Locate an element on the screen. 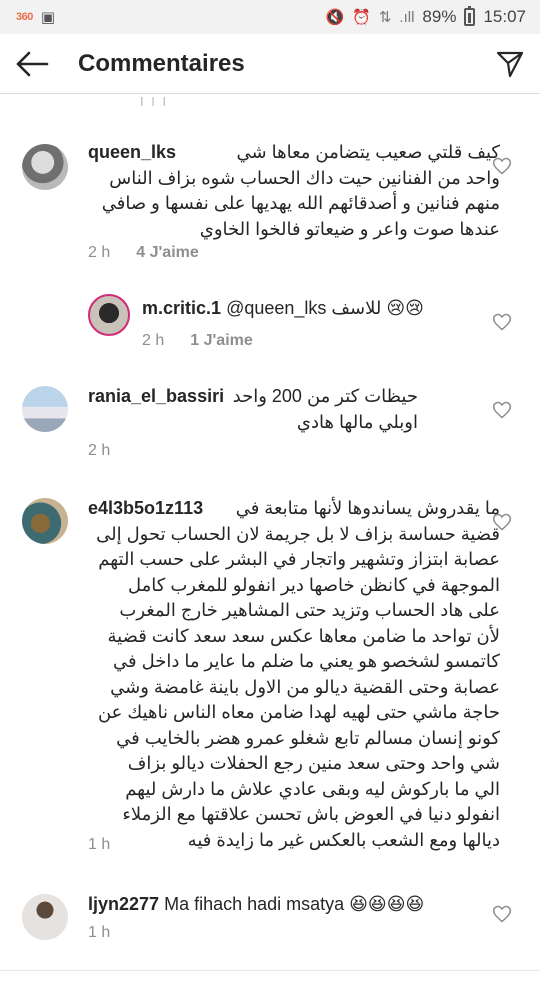  page-title: Commentaires is located at coordinates (161, 63).